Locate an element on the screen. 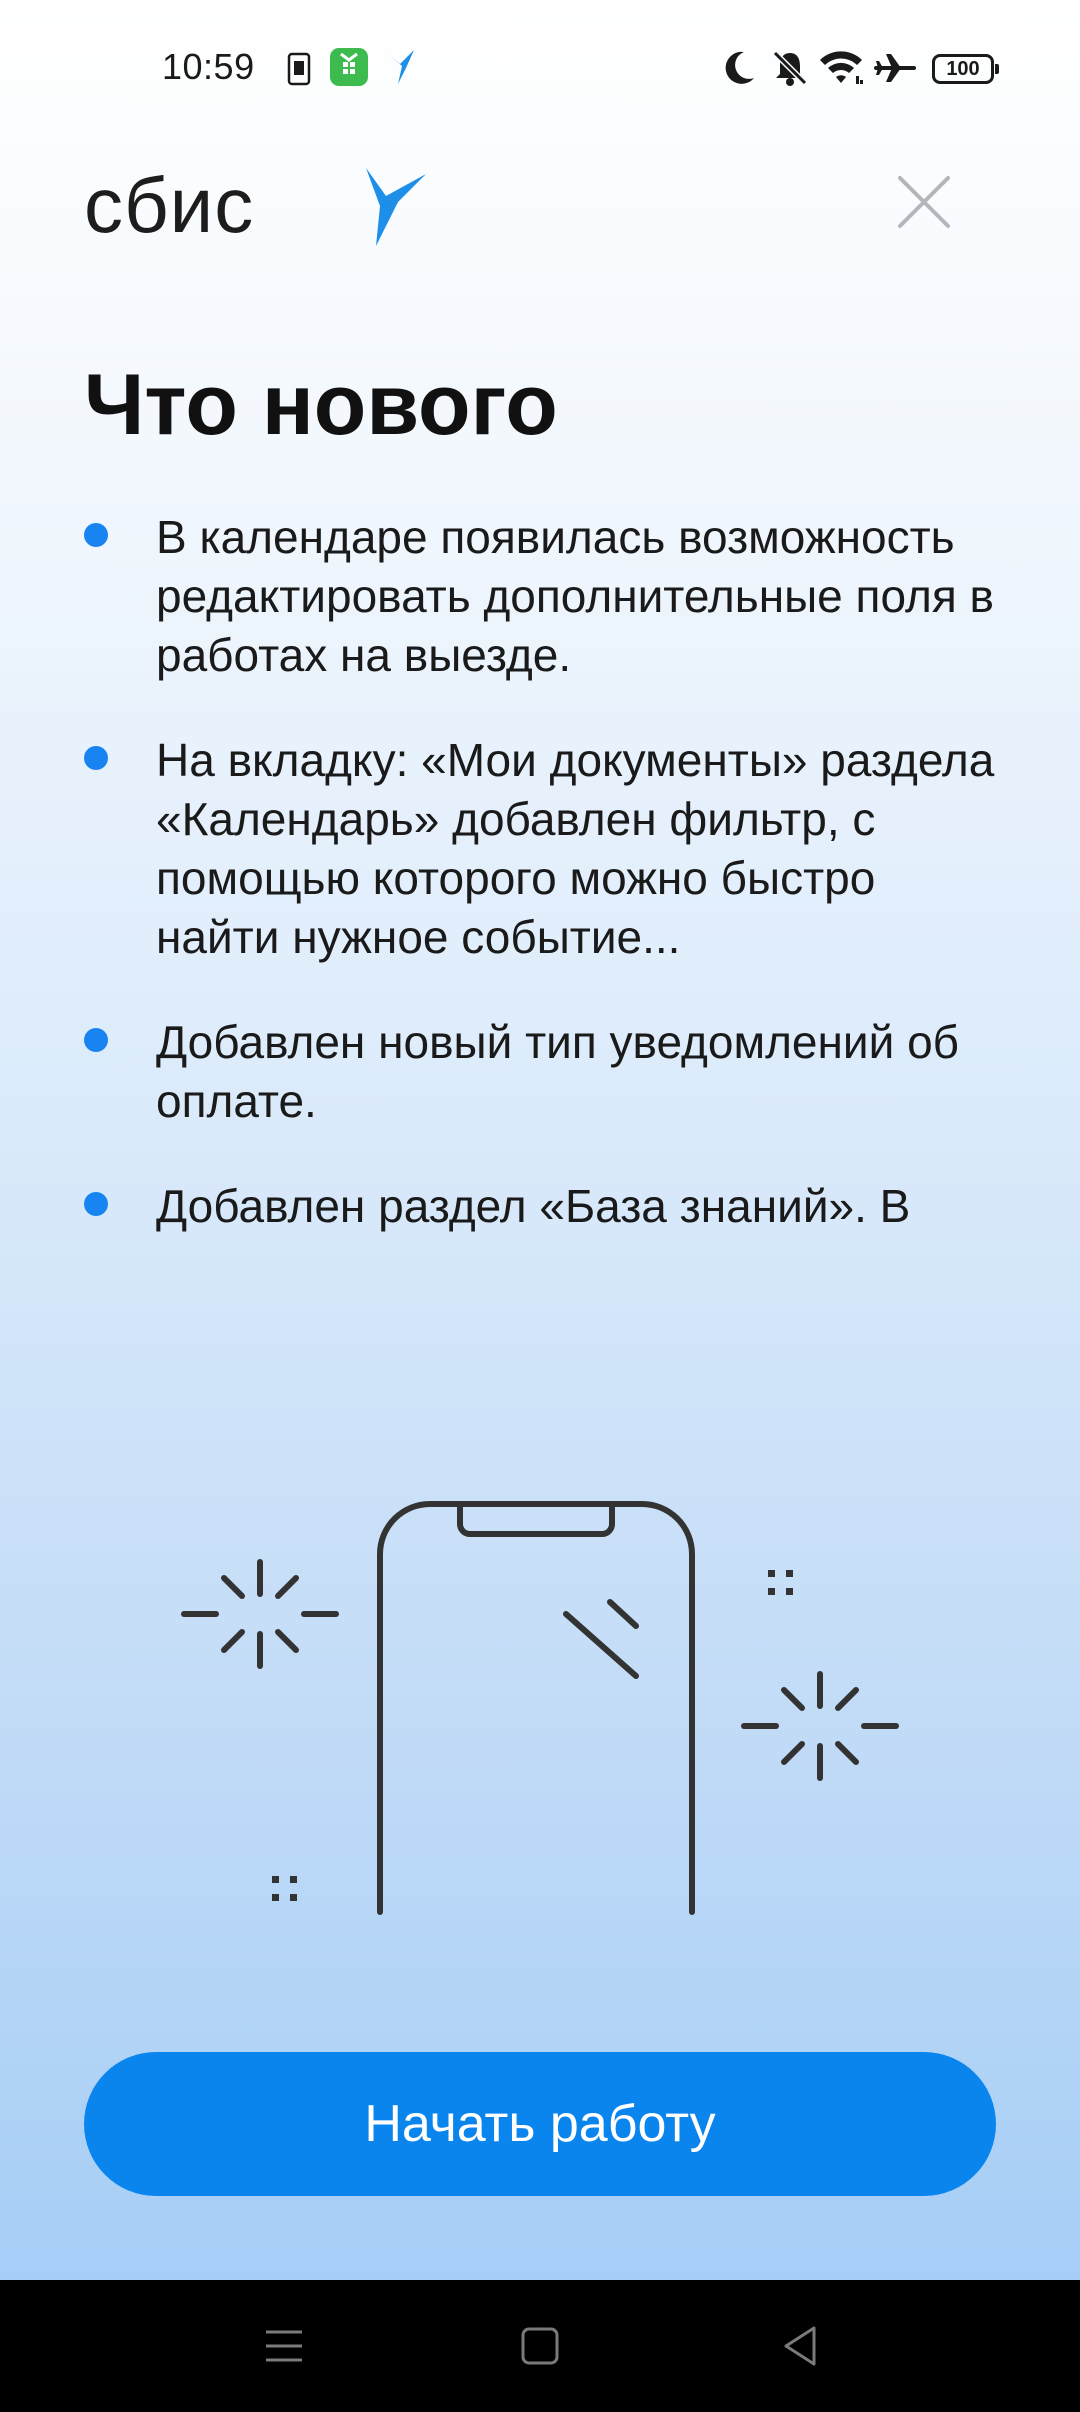 The image size is (1080, 2412). status-bar: 10:59 100 is located at coordinates (540, 65).